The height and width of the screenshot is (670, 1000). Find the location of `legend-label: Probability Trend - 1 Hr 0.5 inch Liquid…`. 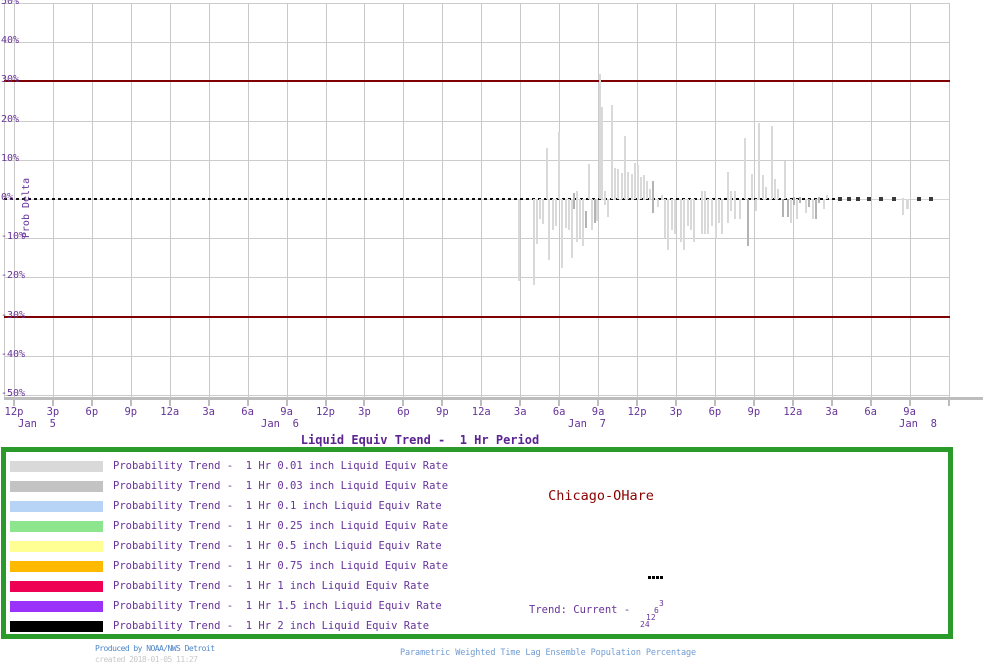

legend-label: Probability Trend - 1 Hr 0.5 inch Liquid… is located at coordinates (277, 546).